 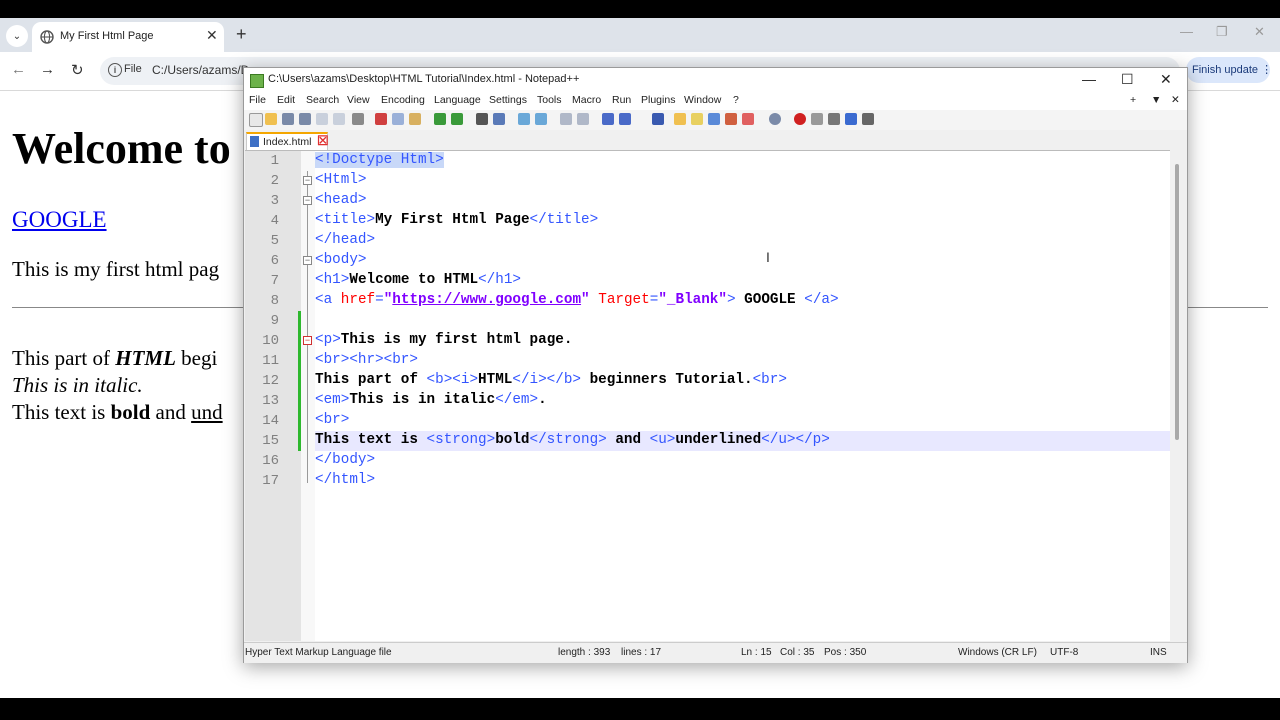 What do you see at coordinates (736, 100) in the screenshot?
I see `menu-help: ?` at bounding box center [736, 100].